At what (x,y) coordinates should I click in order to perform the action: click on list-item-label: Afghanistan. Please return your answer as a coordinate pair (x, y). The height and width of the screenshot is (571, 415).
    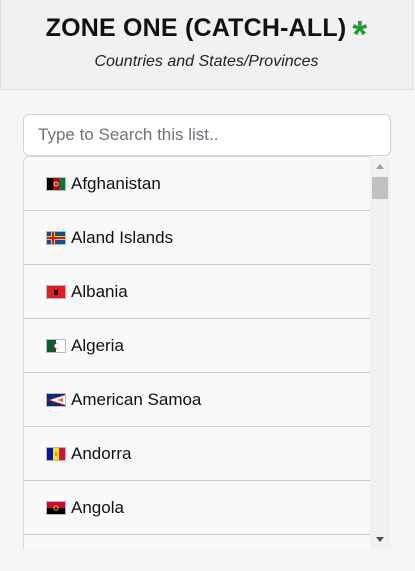
    Looking at the image, I should click on (116, 183).